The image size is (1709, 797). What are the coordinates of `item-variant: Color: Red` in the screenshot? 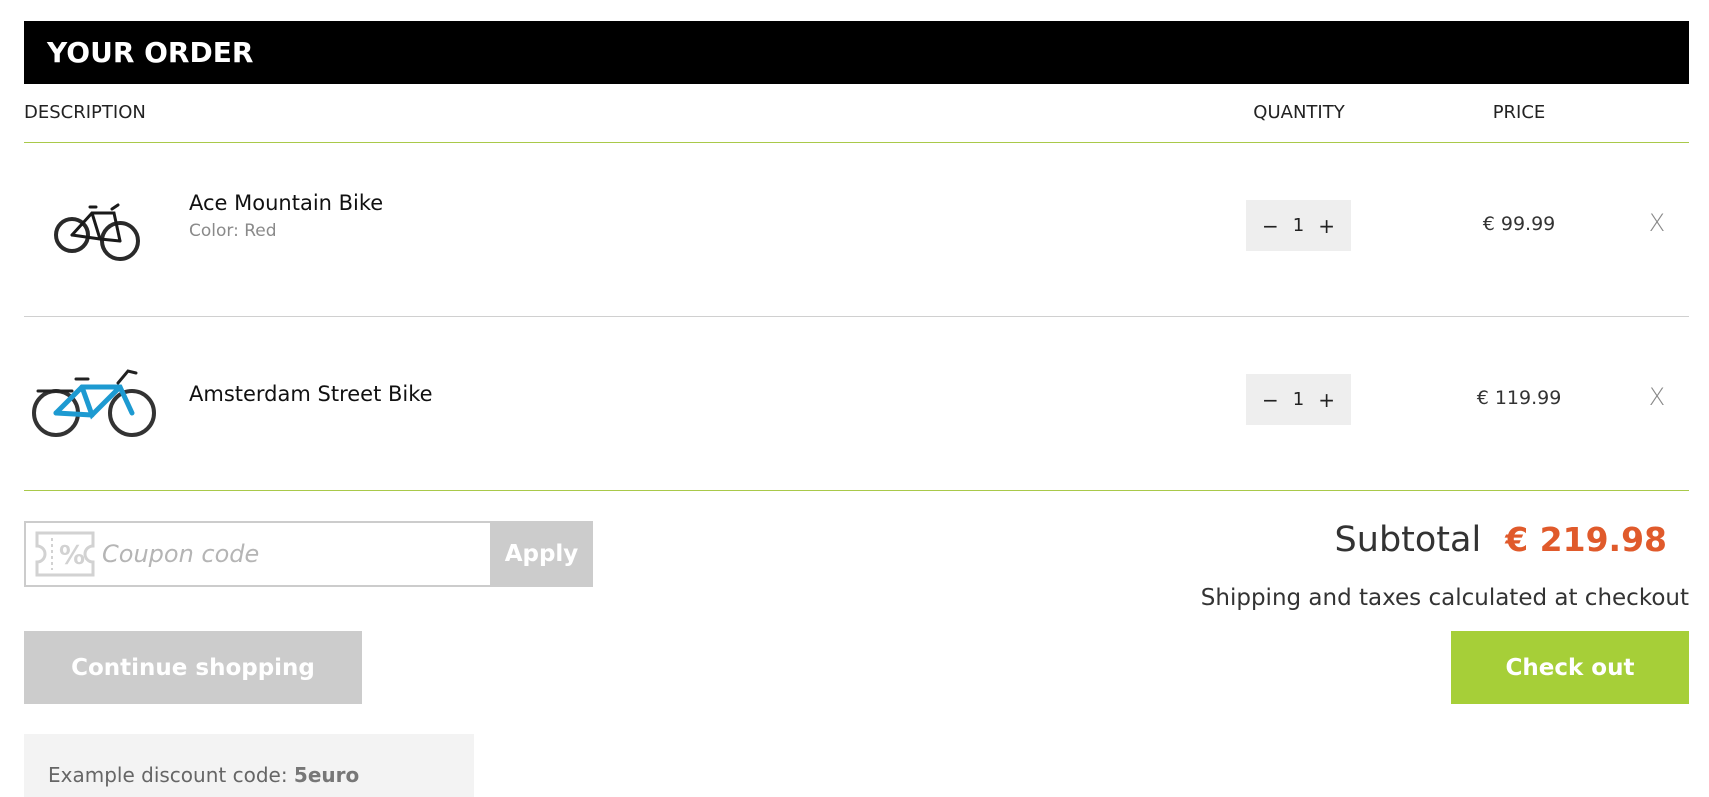 It's located at (233, 231).